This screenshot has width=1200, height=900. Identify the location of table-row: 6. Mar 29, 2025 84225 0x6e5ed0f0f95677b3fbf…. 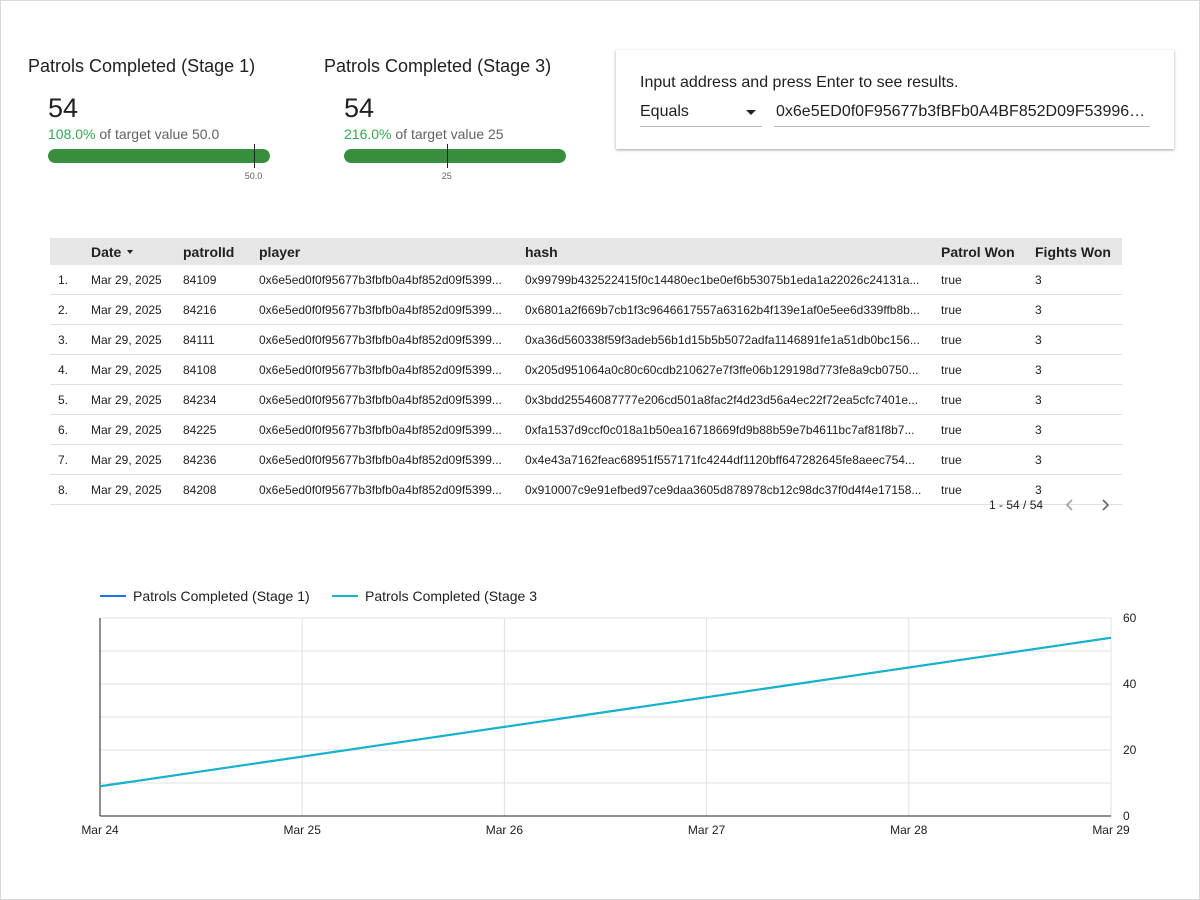
(586, 430).